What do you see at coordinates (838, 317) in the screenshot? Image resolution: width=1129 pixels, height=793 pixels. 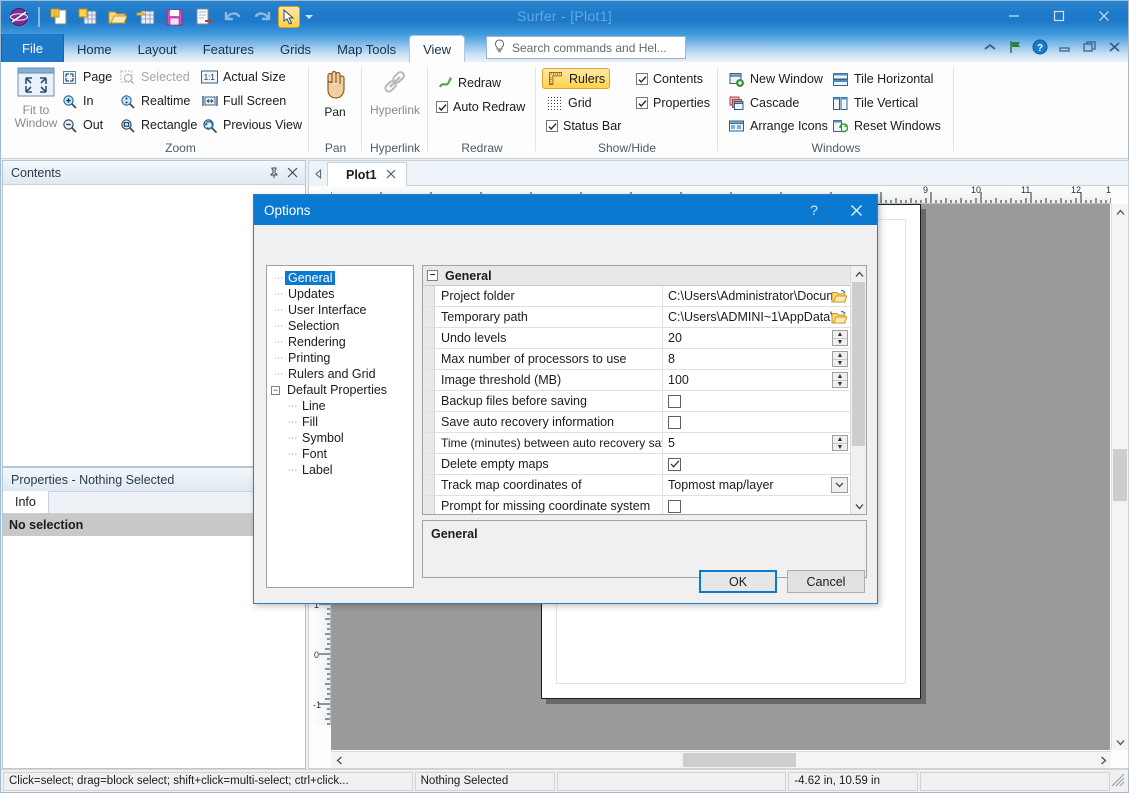 I see `browse-folder-icon` at bounding box center [838, 317].